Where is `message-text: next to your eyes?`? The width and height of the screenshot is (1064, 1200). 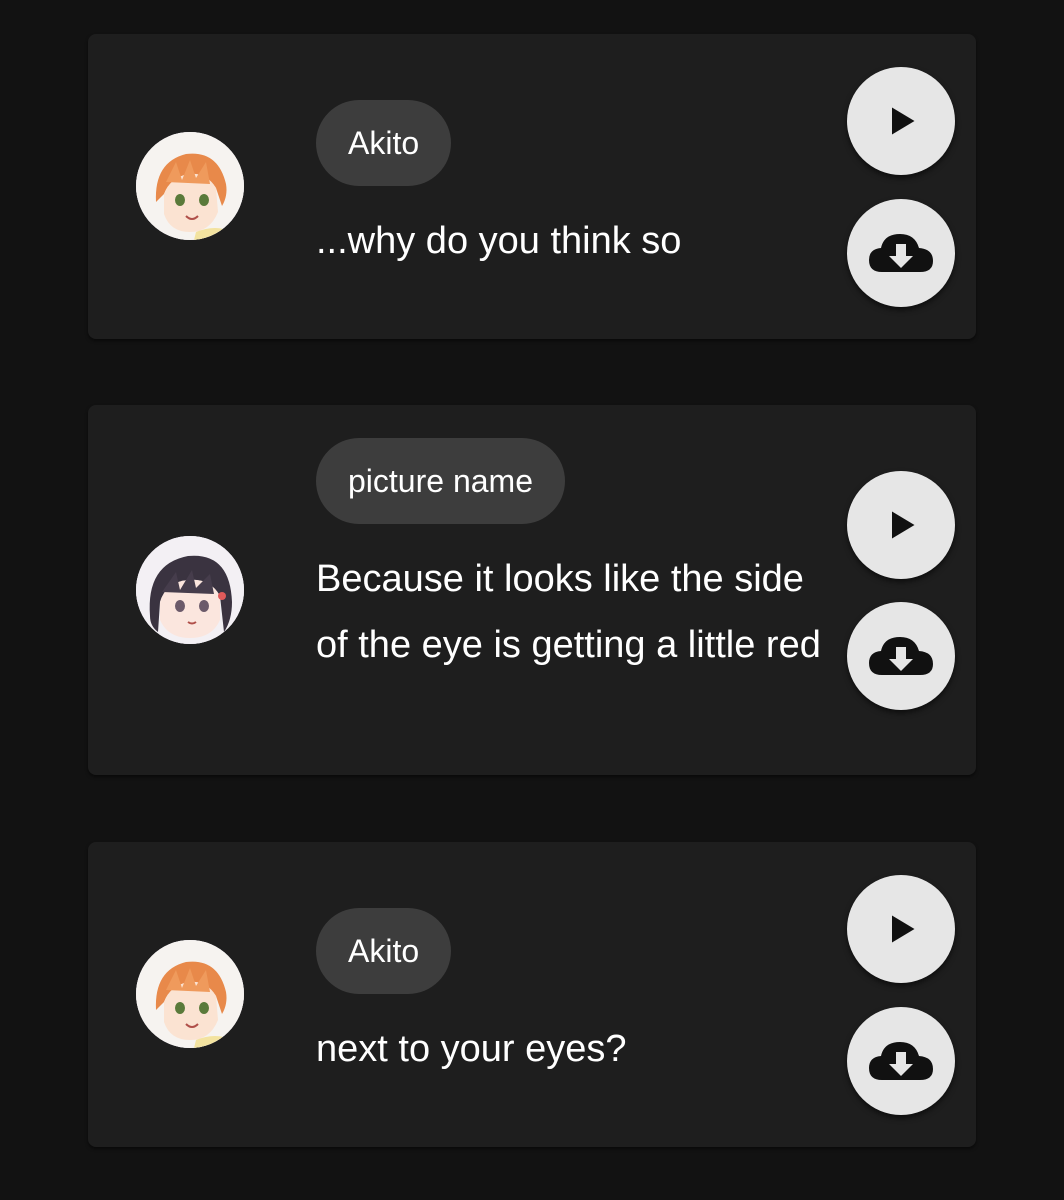 message-text: next to your eyes? is located at coordinates (471, 1049).